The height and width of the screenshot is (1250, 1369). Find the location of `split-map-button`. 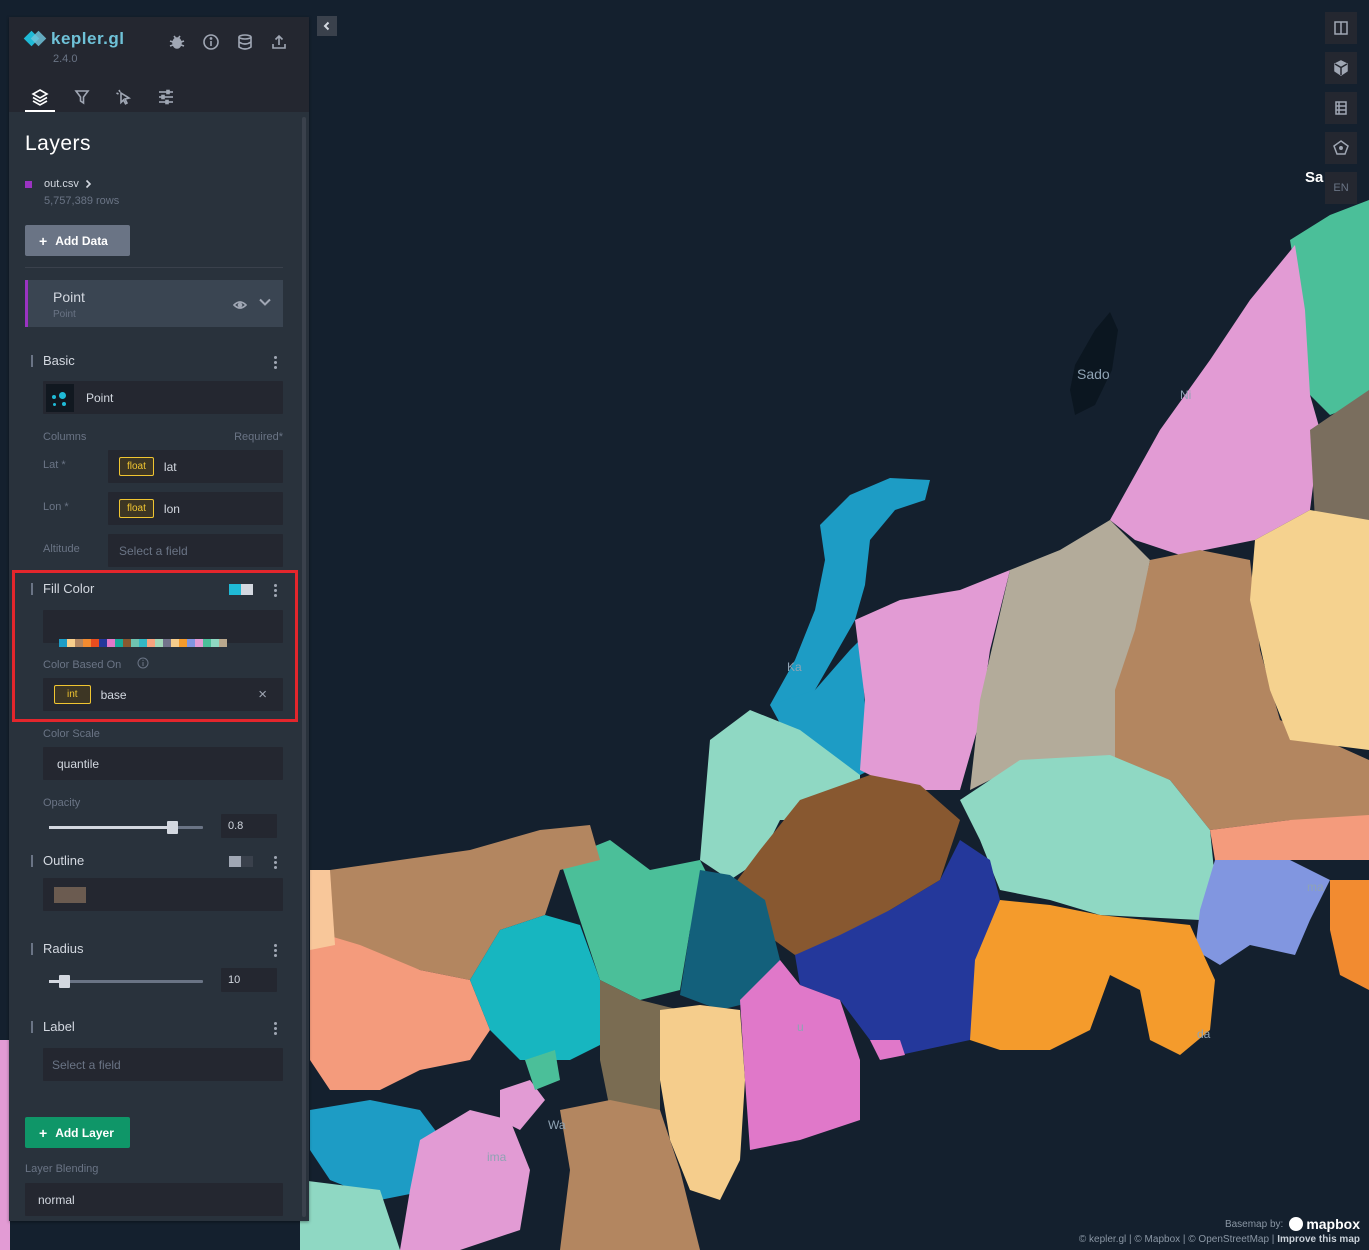

split-map-button is located at coordinates (1341, 28).